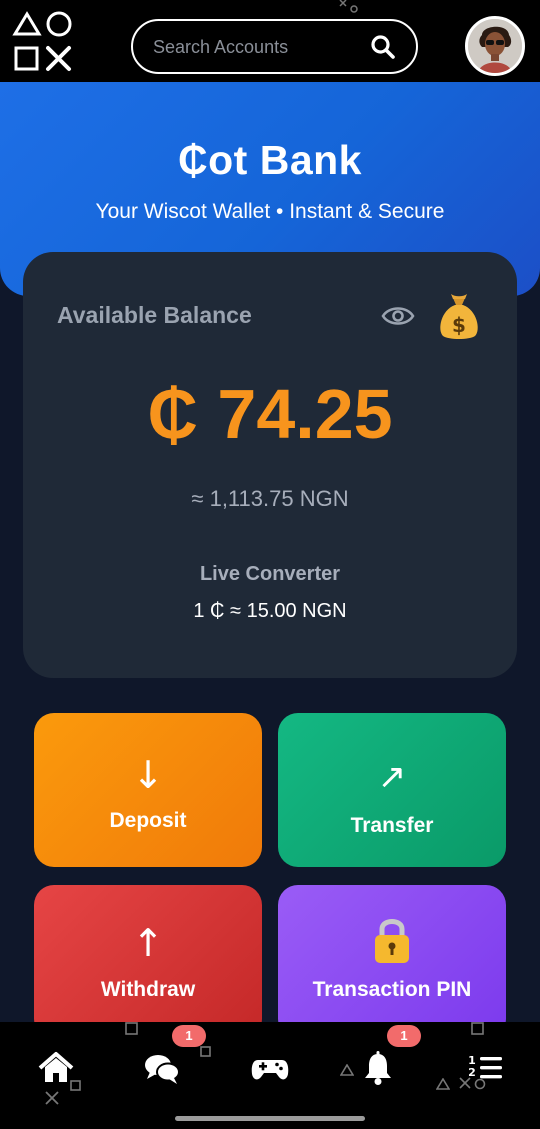  I want to click on withdraw-label: Withdraw, so click(148, 989).